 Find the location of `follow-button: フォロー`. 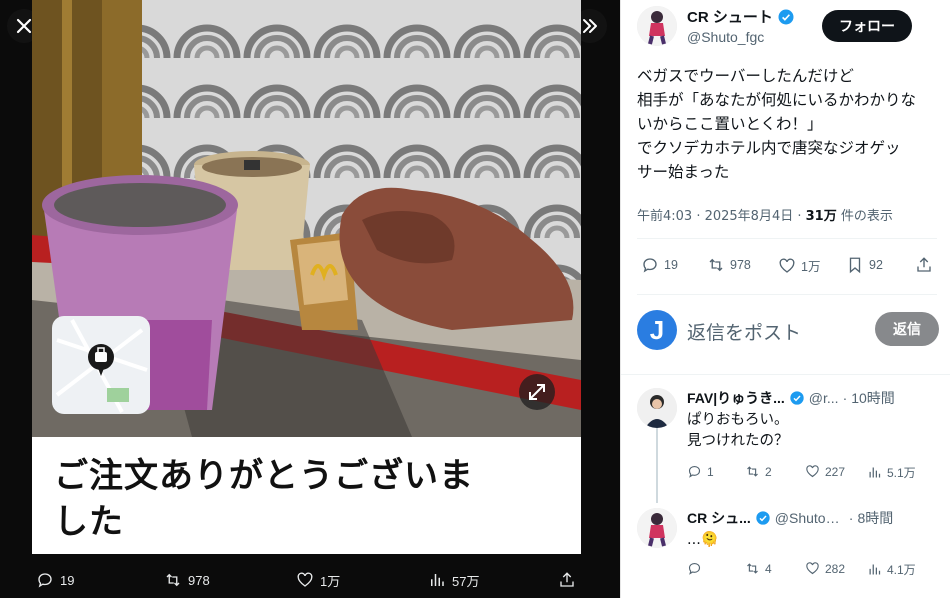

follow-button: フォロー is located at coordinates (867, 26).